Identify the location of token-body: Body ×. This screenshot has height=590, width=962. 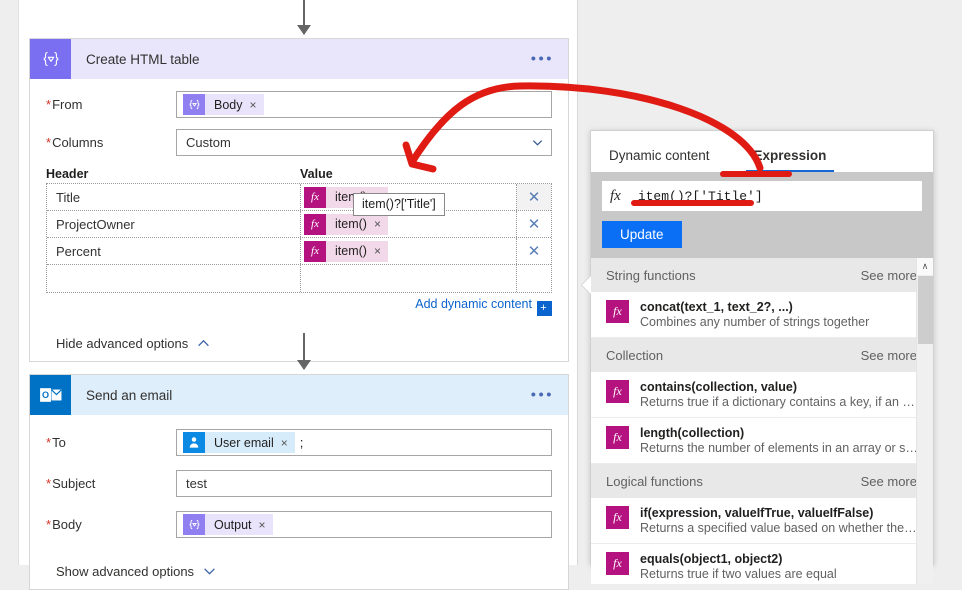
(223, 104).